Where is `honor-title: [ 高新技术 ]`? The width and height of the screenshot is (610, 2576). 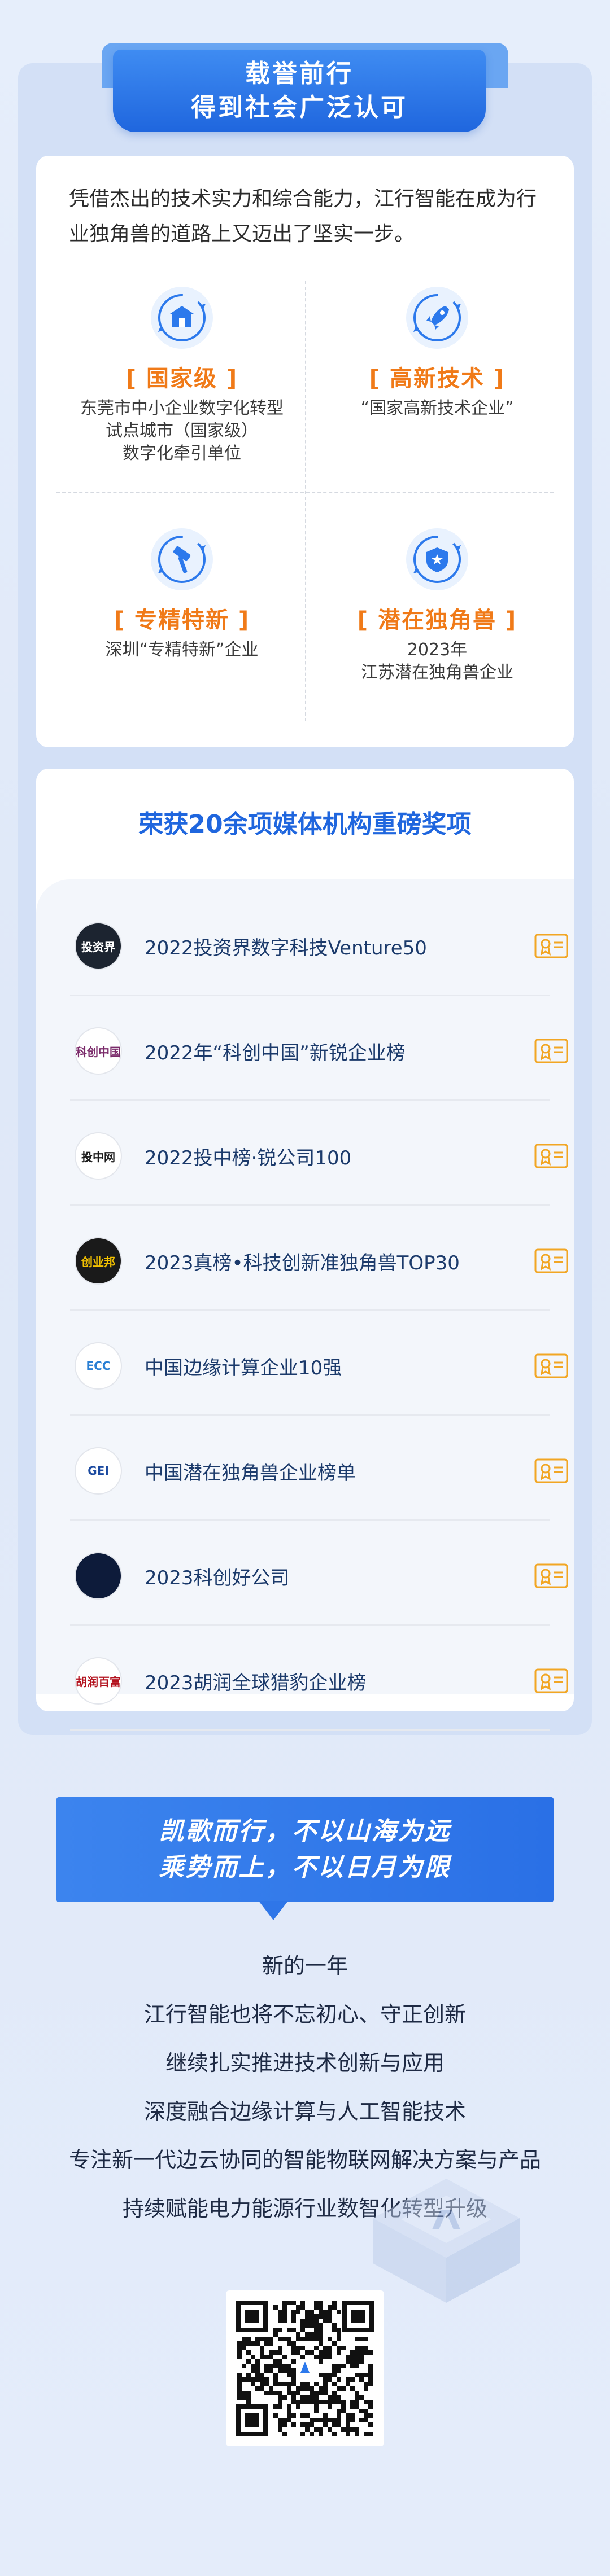
honor-title: [ 高新技术 ] is located at coordinates (437, 379).